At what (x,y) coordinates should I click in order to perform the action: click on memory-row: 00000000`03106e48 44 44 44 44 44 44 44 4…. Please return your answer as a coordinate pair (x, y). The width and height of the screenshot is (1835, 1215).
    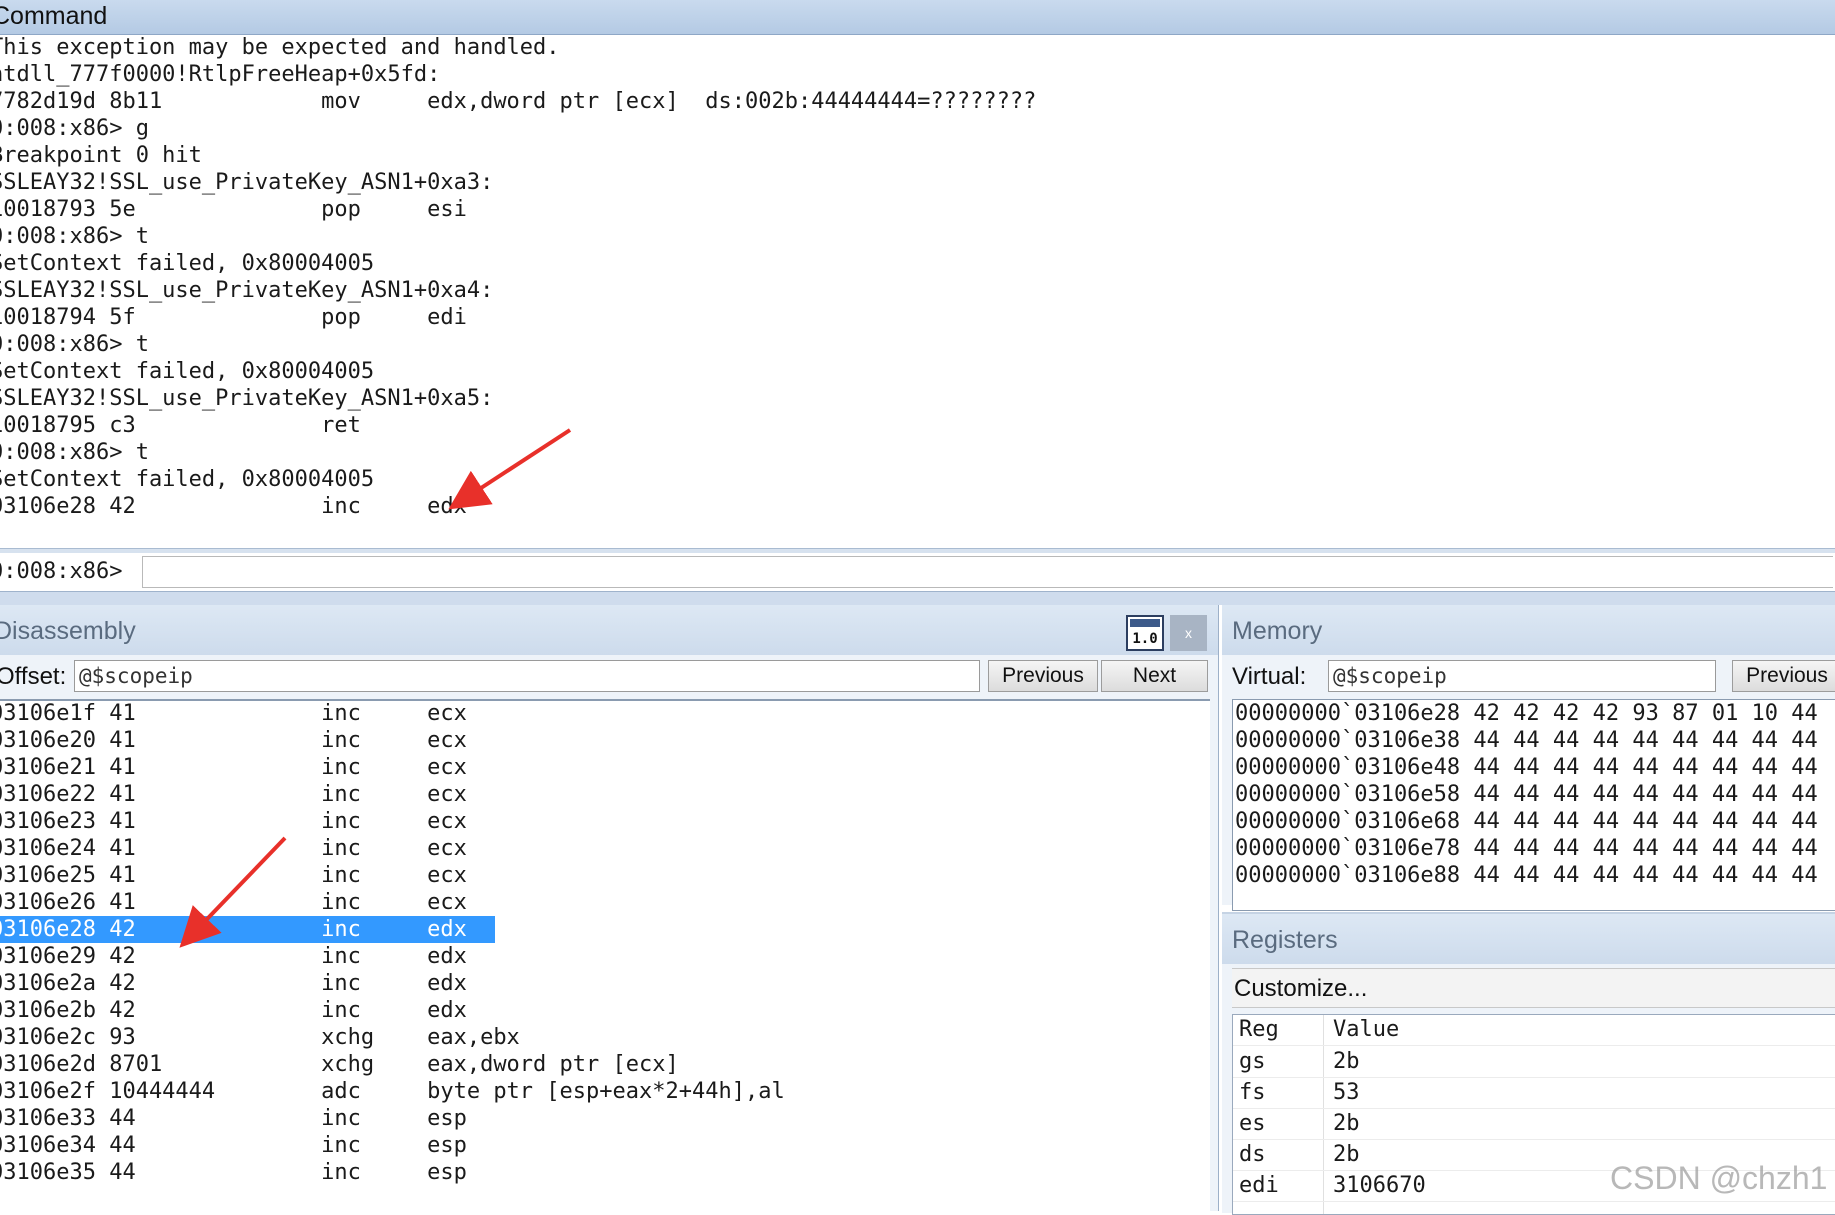
    Looking at the image, I should click on (1526, 767).